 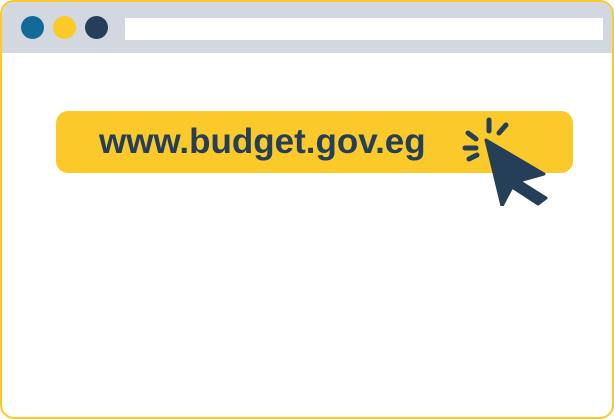 I want to click on maximize-window-dot, so click(x=96, y=27).